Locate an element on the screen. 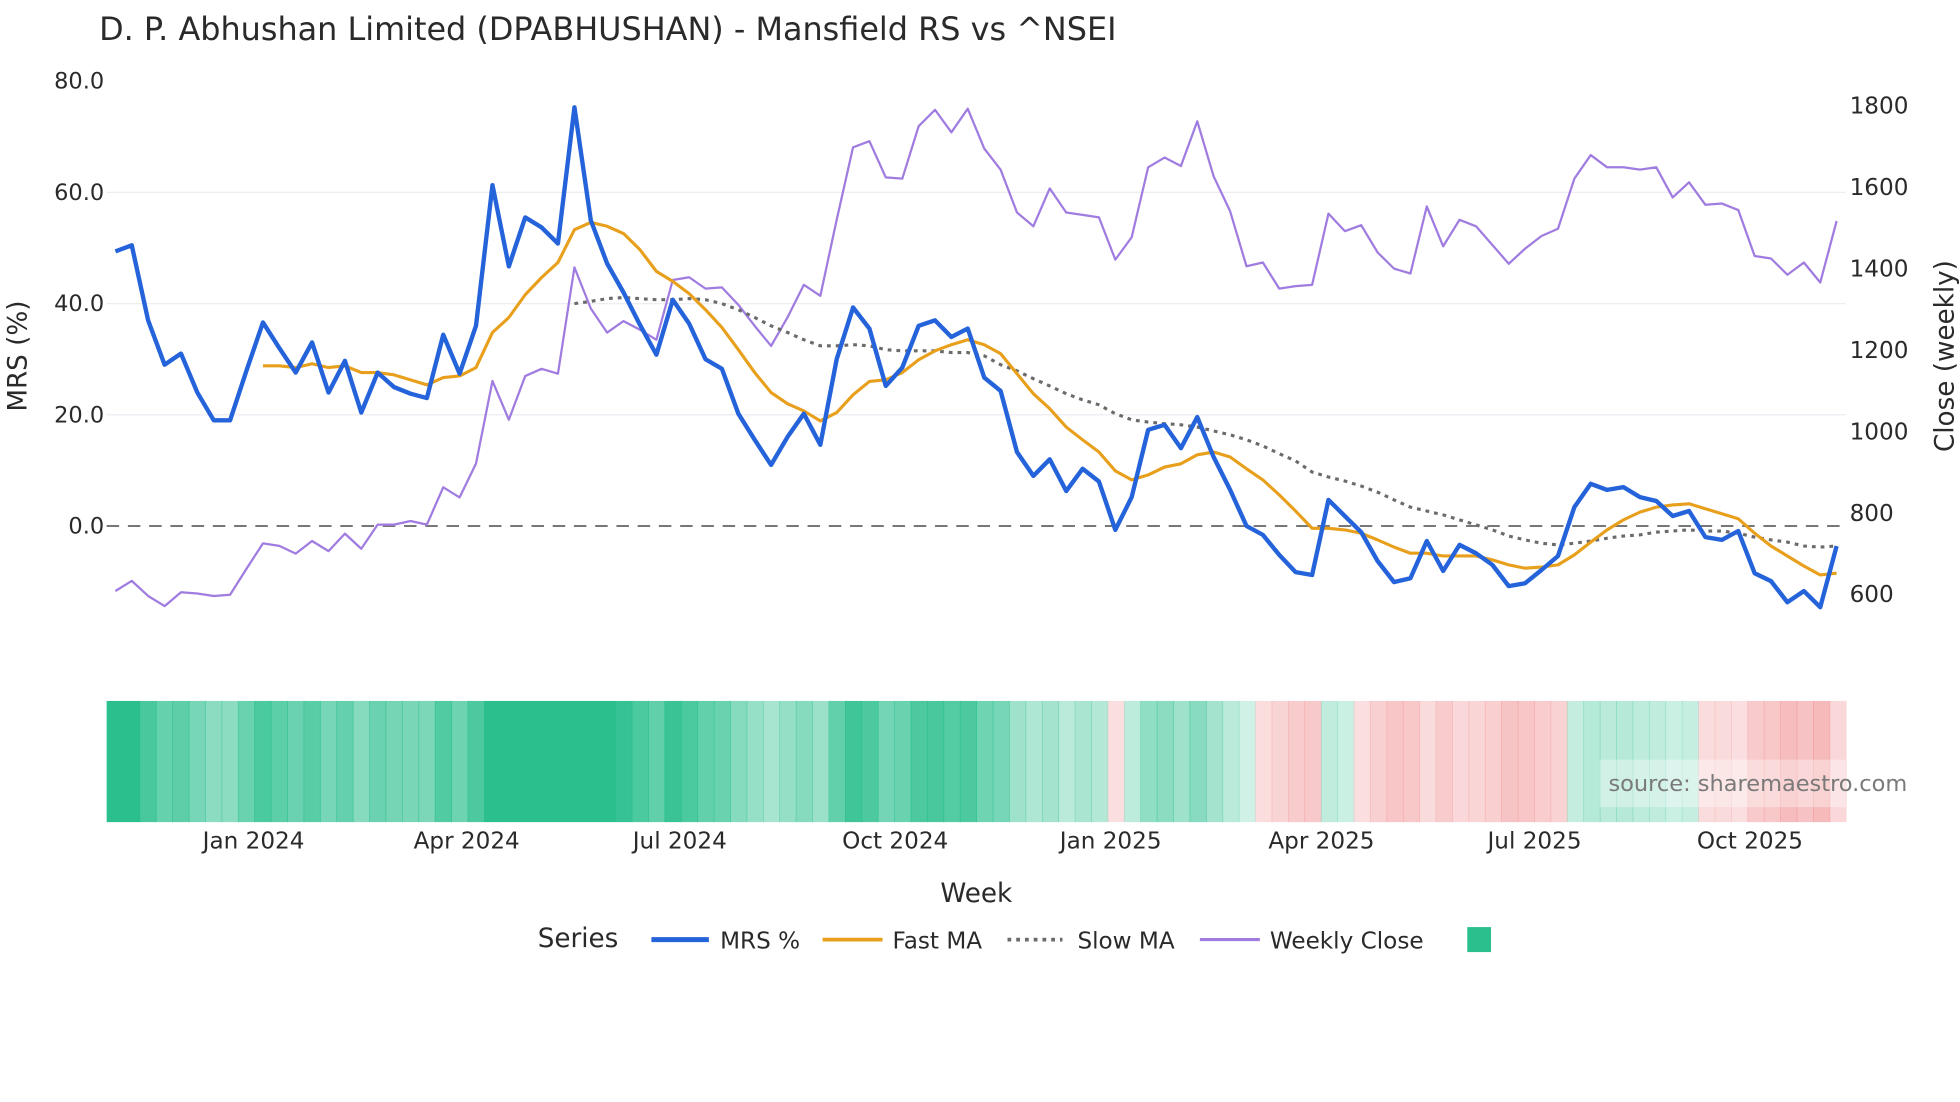  x-axis-title: Week is located at coordinates (976, 894).